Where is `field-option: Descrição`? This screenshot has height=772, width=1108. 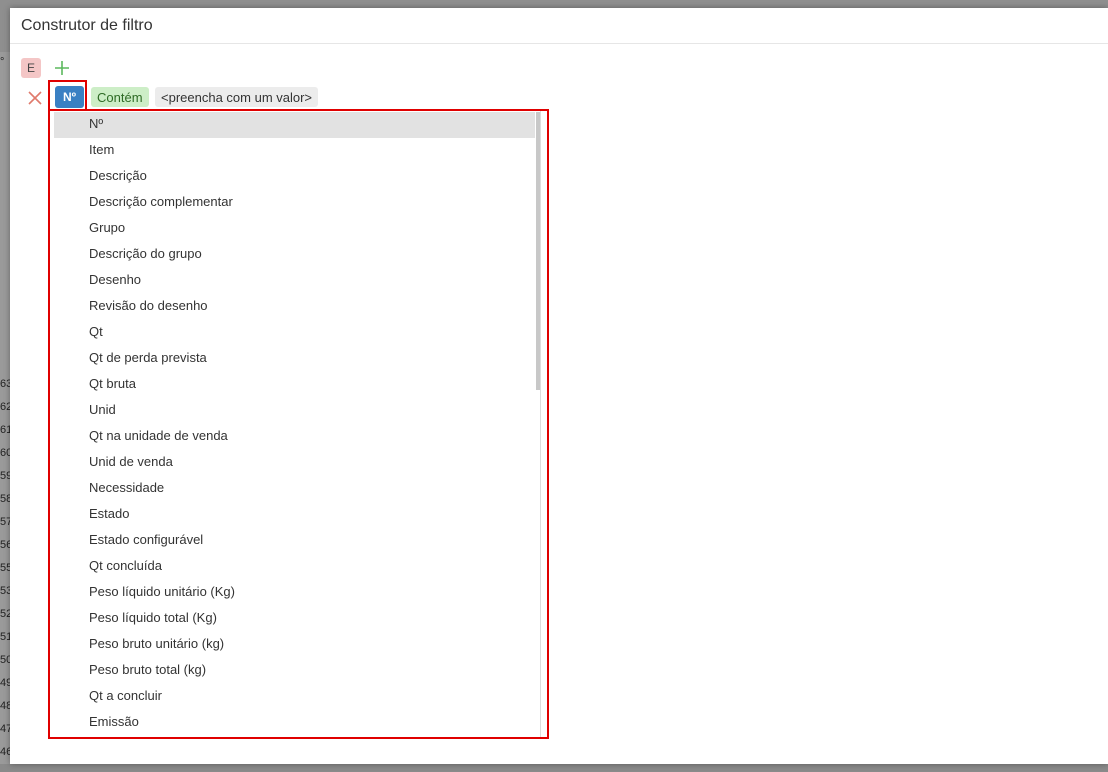
field-option: Descrição is located at coordinates (294, 177).